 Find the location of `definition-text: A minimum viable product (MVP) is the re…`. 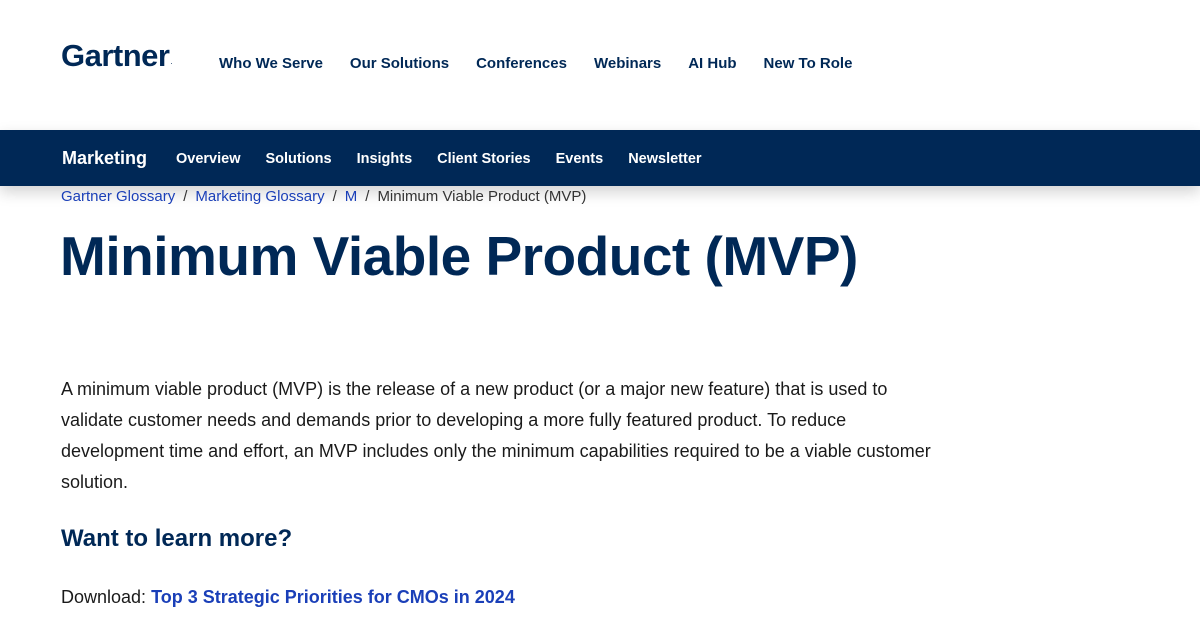

definition-text: A minimum viable product (MVP) is the re… is located at coordinates (496, 435).